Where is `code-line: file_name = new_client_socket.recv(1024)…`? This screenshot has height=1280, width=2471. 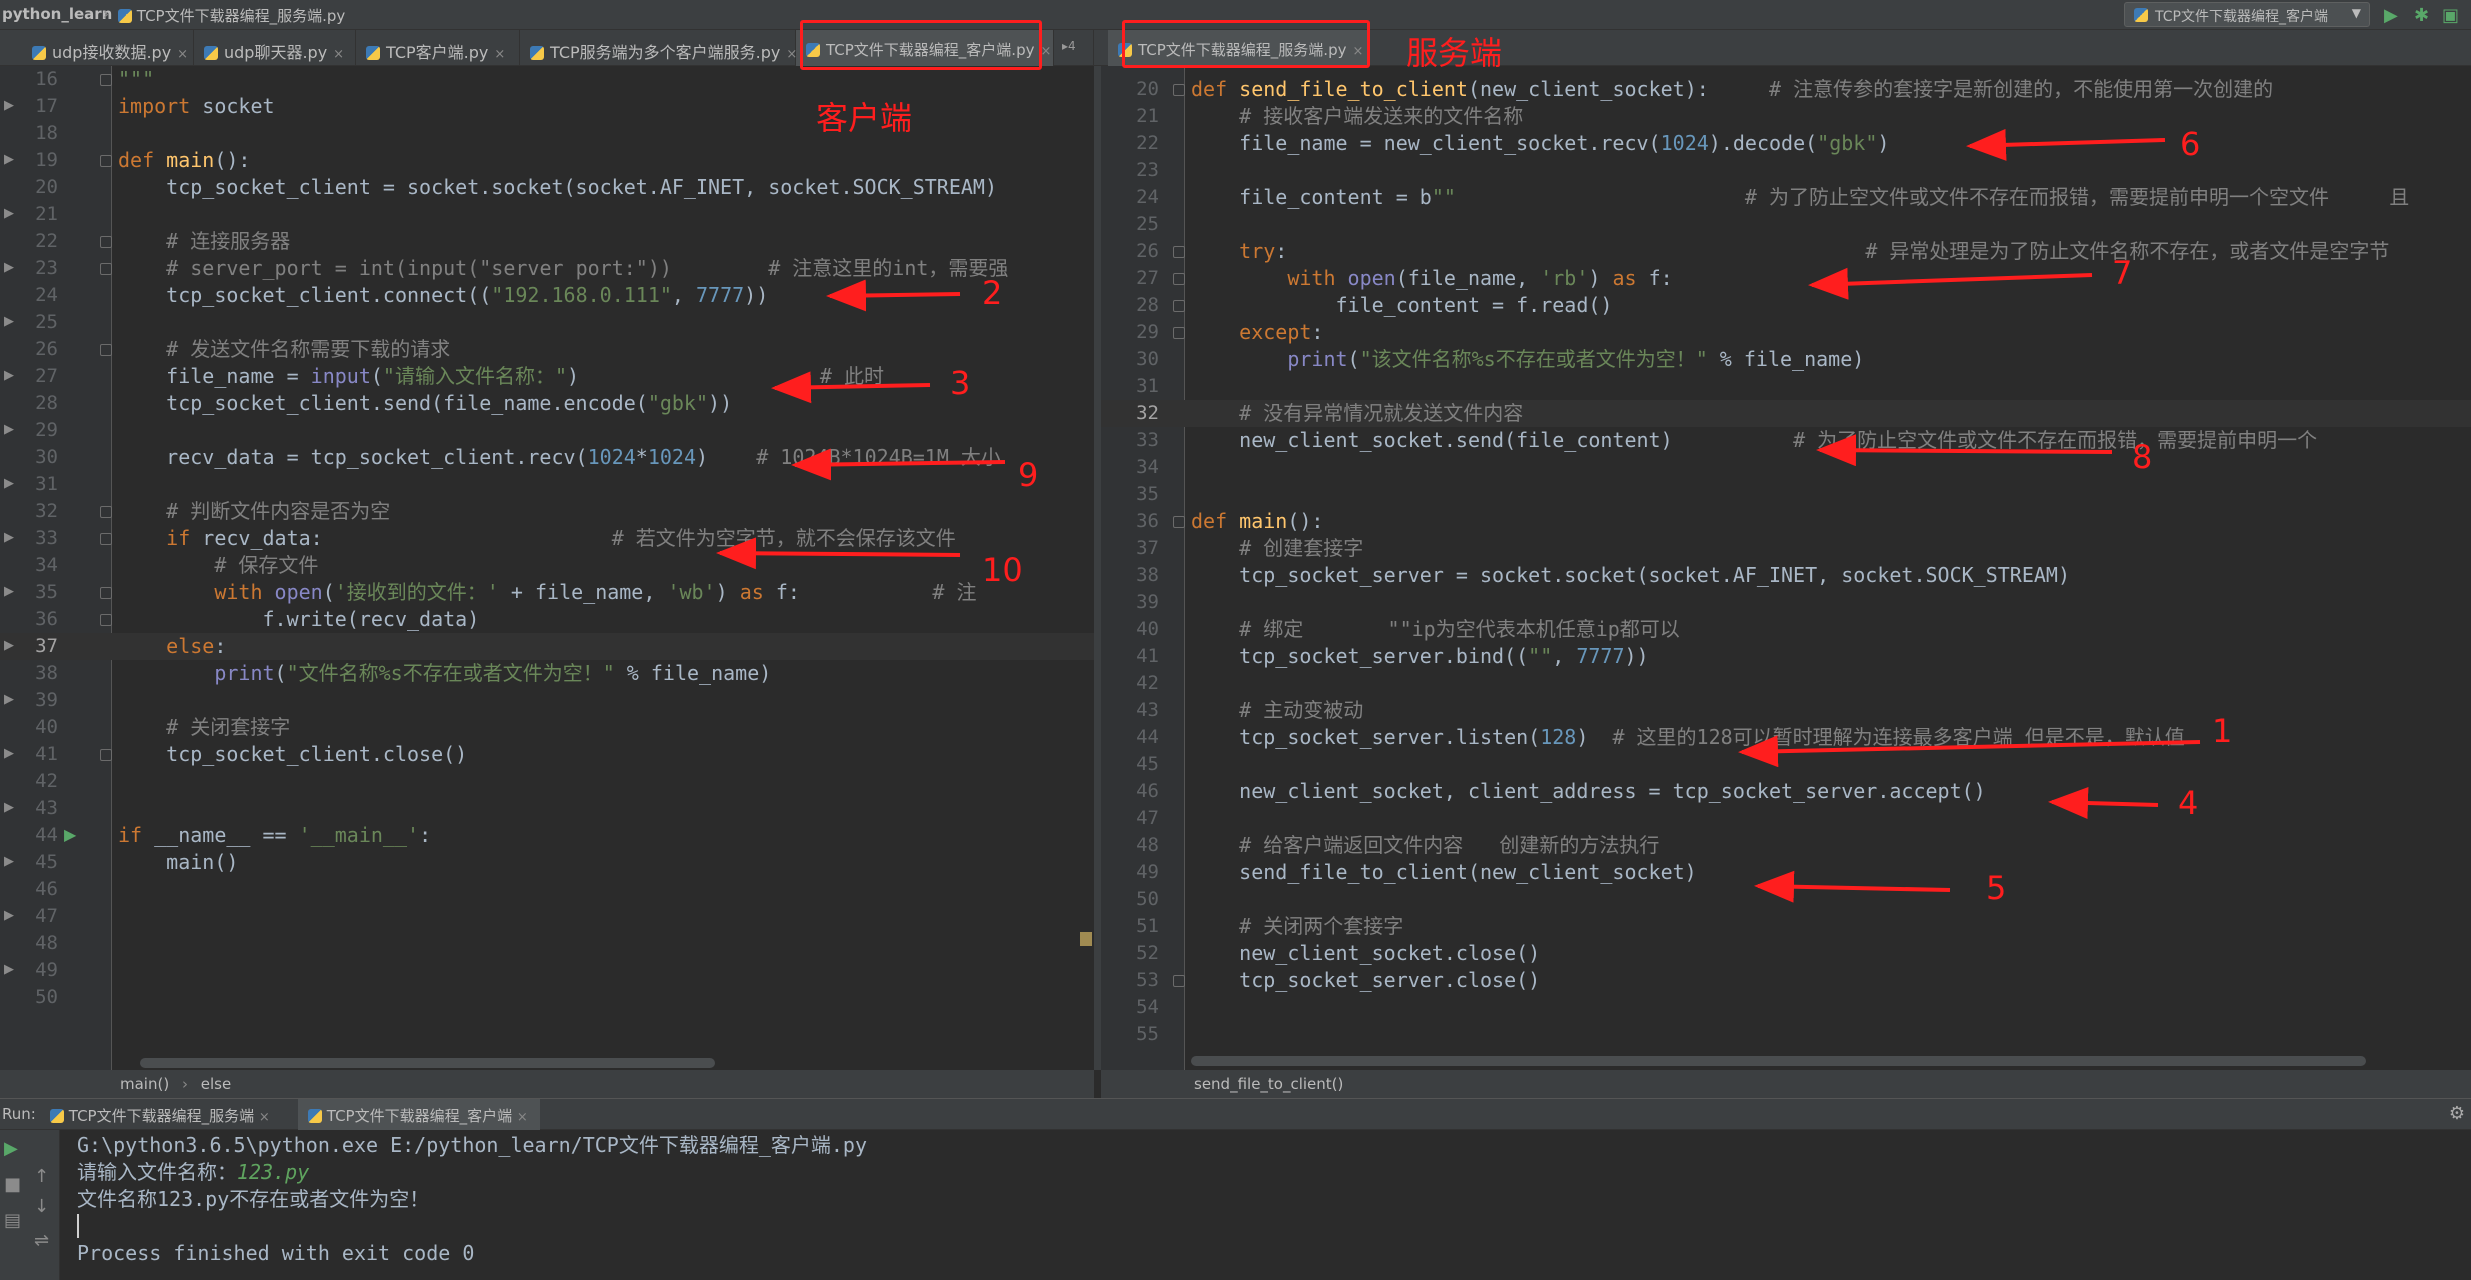 code-line: file_name = new_client_socket.recv(1024)… is located at coordinates (1540, 143).